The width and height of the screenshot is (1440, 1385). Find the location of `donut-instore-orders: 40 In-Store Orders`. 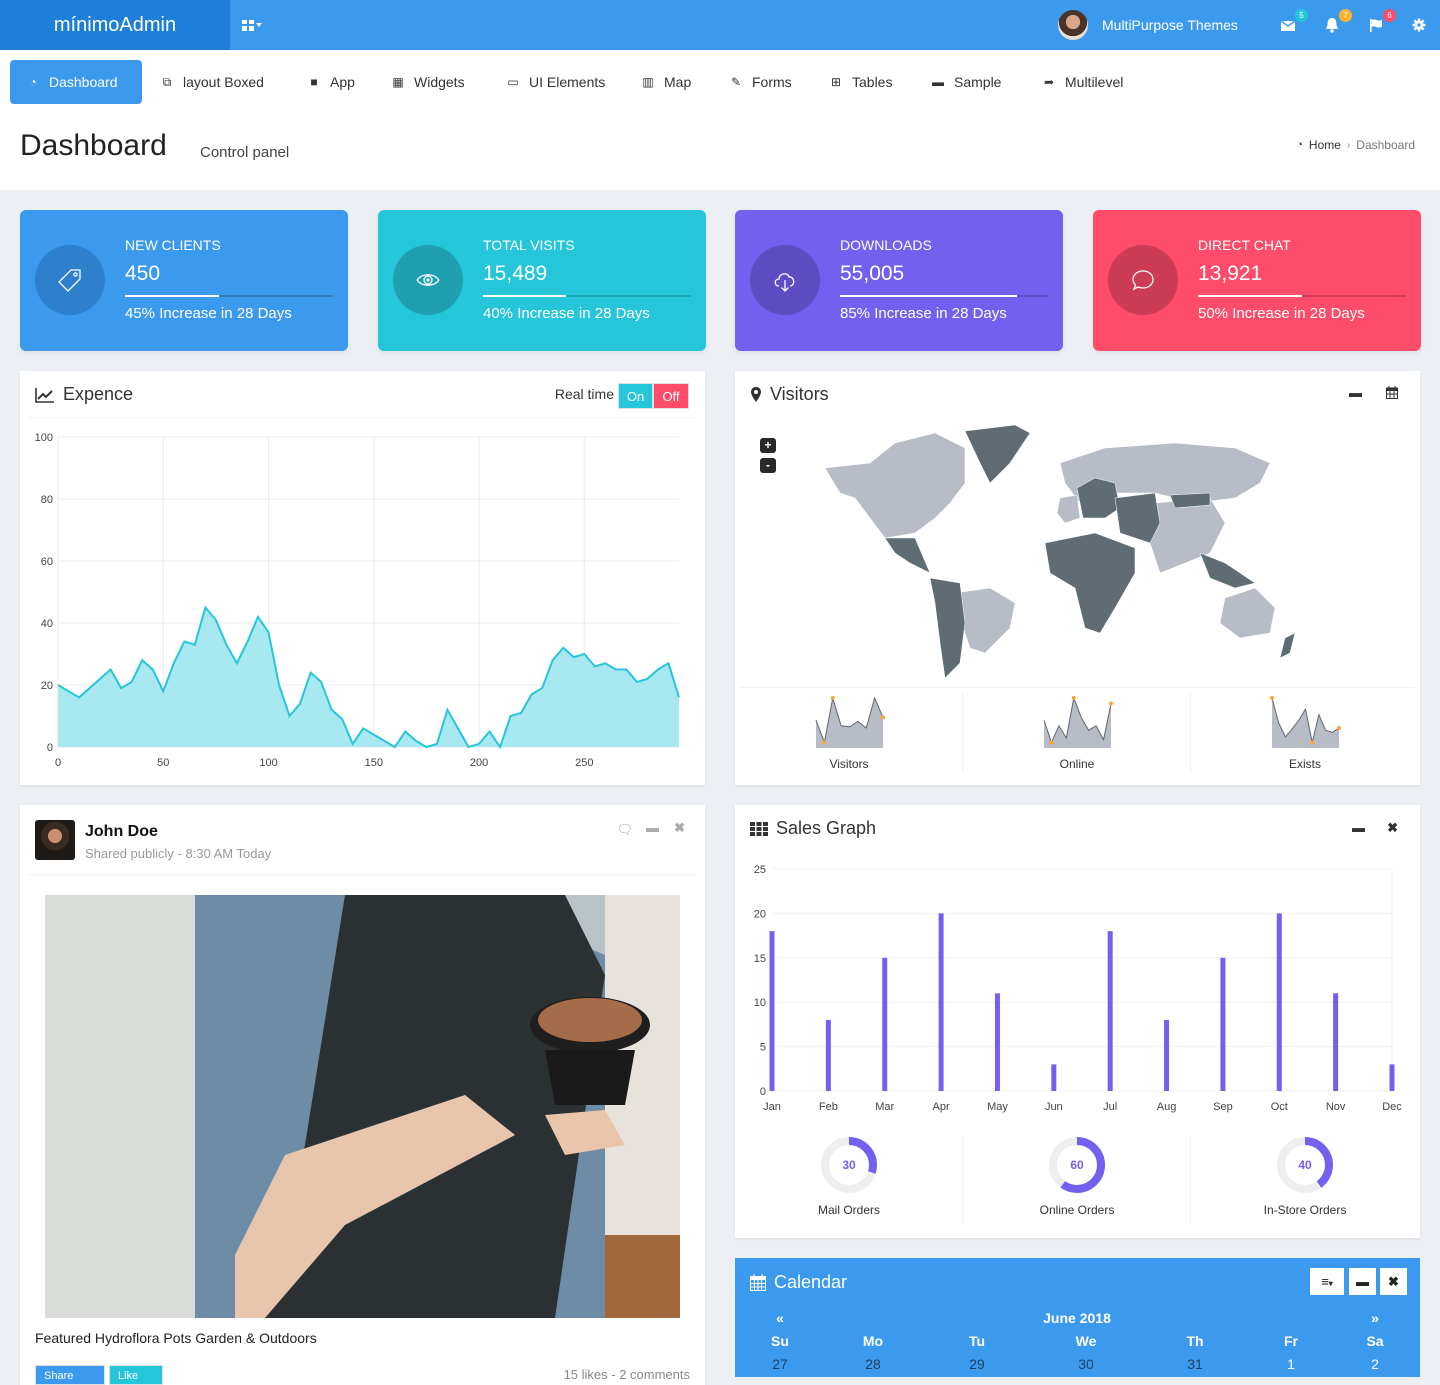

donut-instore-orders: 40 In-Store Orders is located at coordinates (1305, 1180).